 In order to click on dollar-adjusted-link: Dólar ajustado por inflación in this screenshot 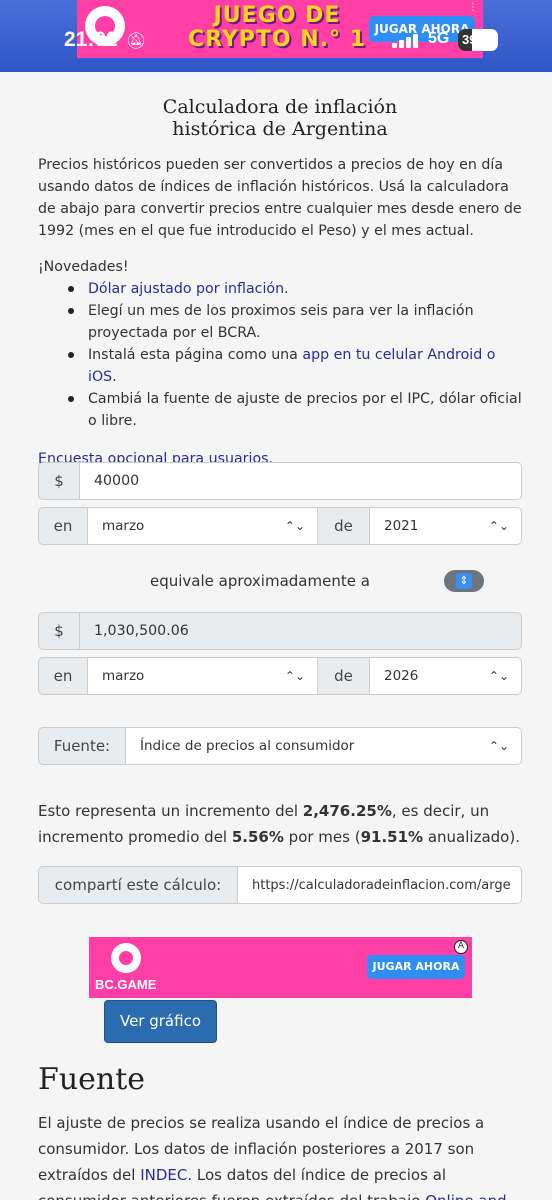, I will do `click(186, 289)`.